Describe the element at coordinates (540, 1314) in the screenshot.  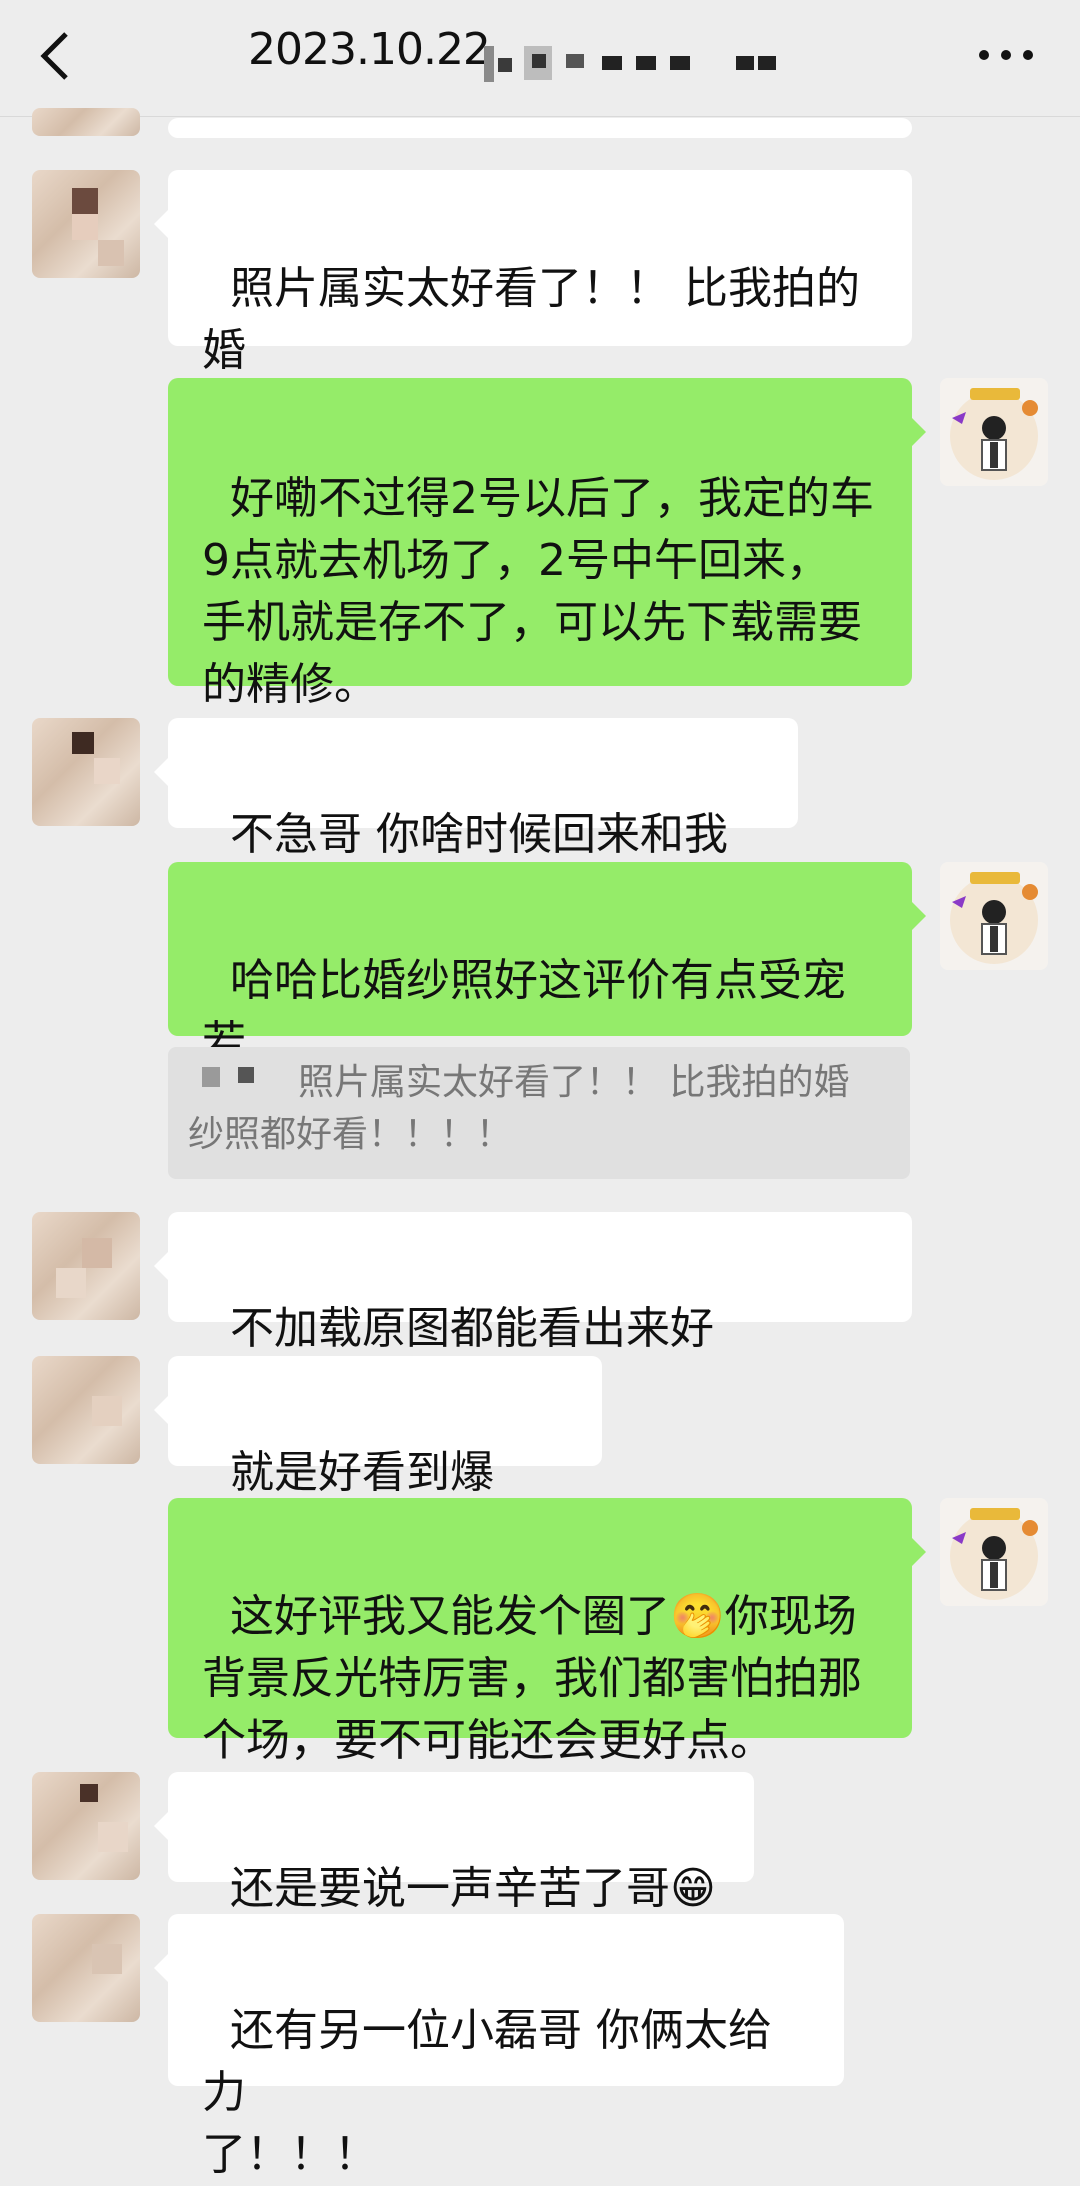
I see `message-bubble: 不加载原图都能看出来好看！！！` at that location.